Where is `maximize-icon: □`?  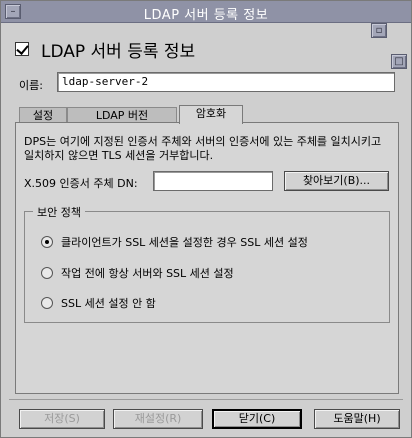 maximize-icon: □ is located at coordinates (399, 61).